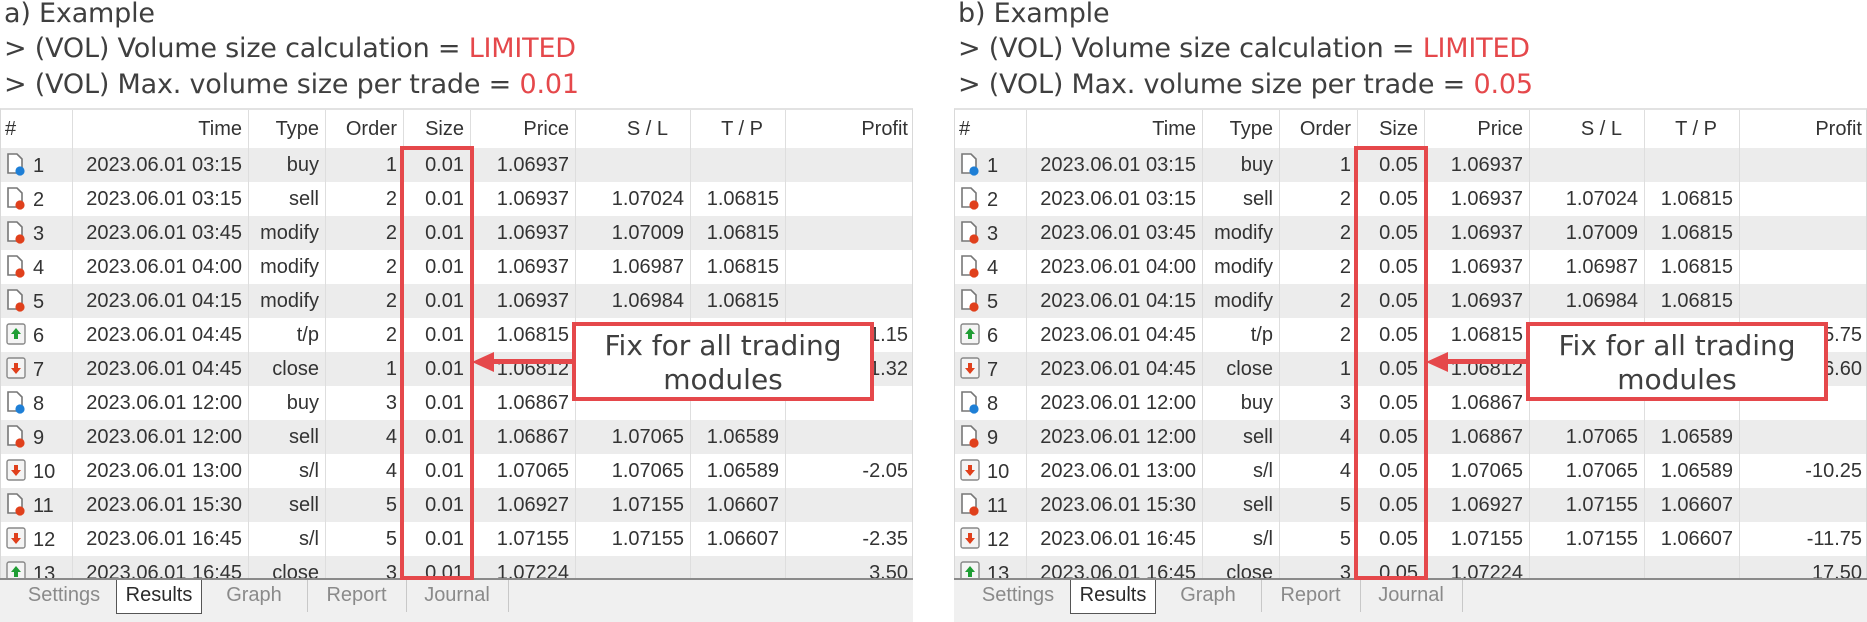 This screenshot has height=622, width=1867. What do you see at coordinates (1587, 199) in the screenshot?
I see `sl-cell: 1.07024` at bounding box center [1587, 199].